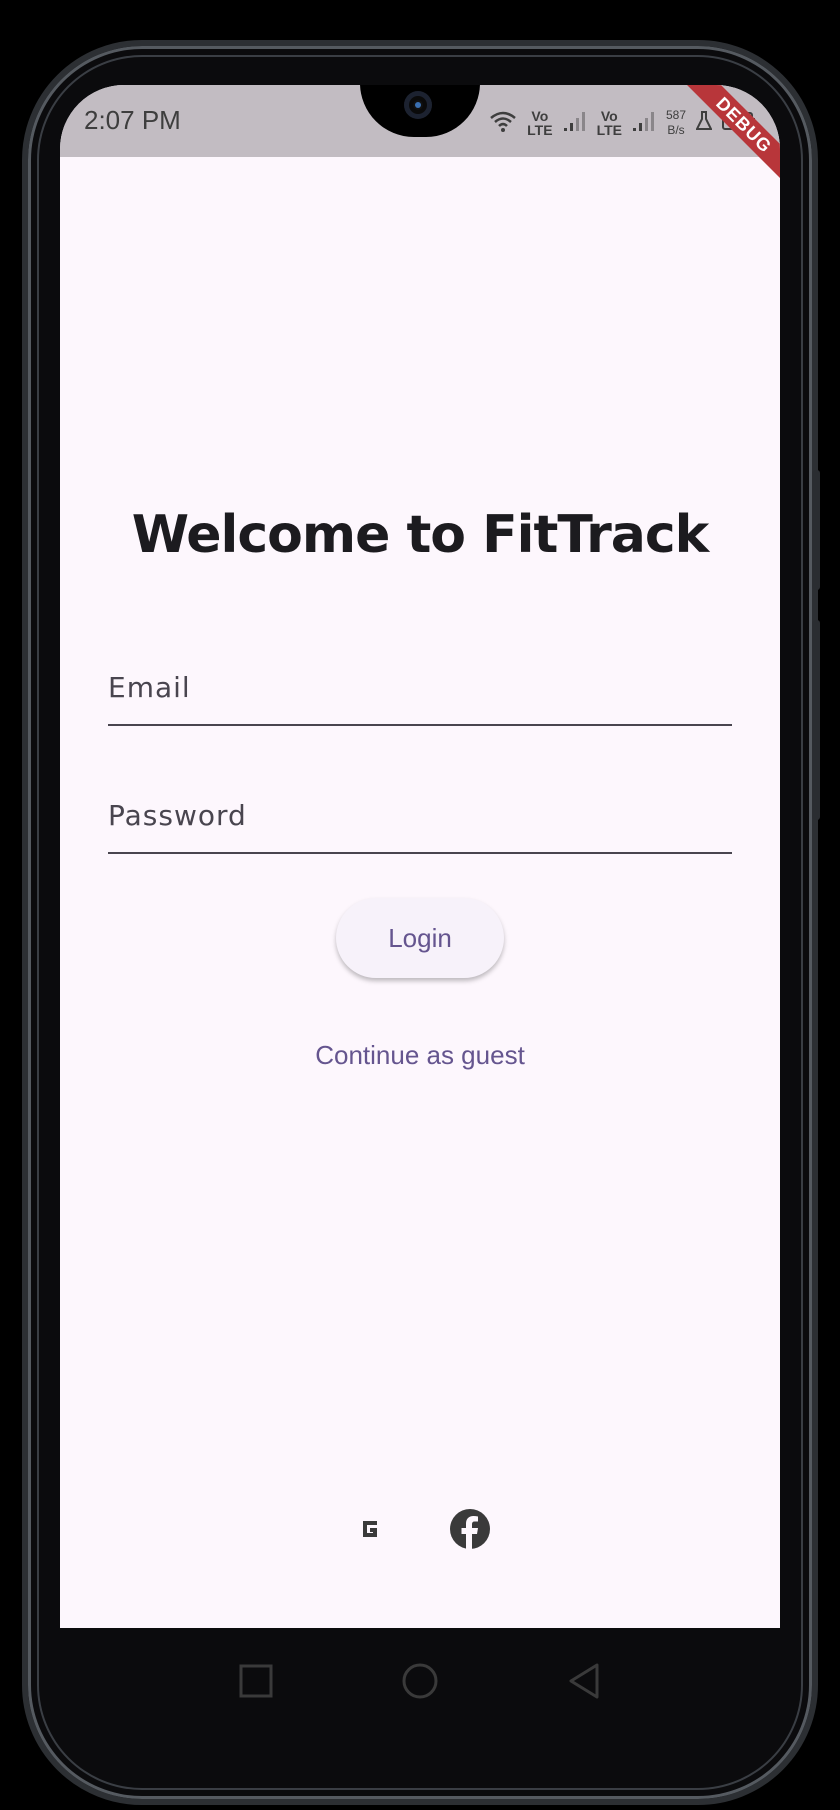  What do you see at coordinates (503, 123) in the screenshot?
I see `wifi-icon` at bounding box center [503, 123].